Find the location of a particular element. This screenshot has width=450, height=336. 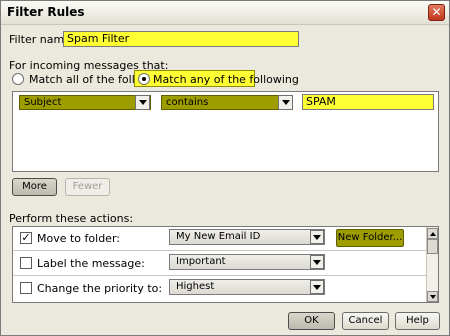

title-bar: Filter Rules ✕ is located at coordinates (225, 13).